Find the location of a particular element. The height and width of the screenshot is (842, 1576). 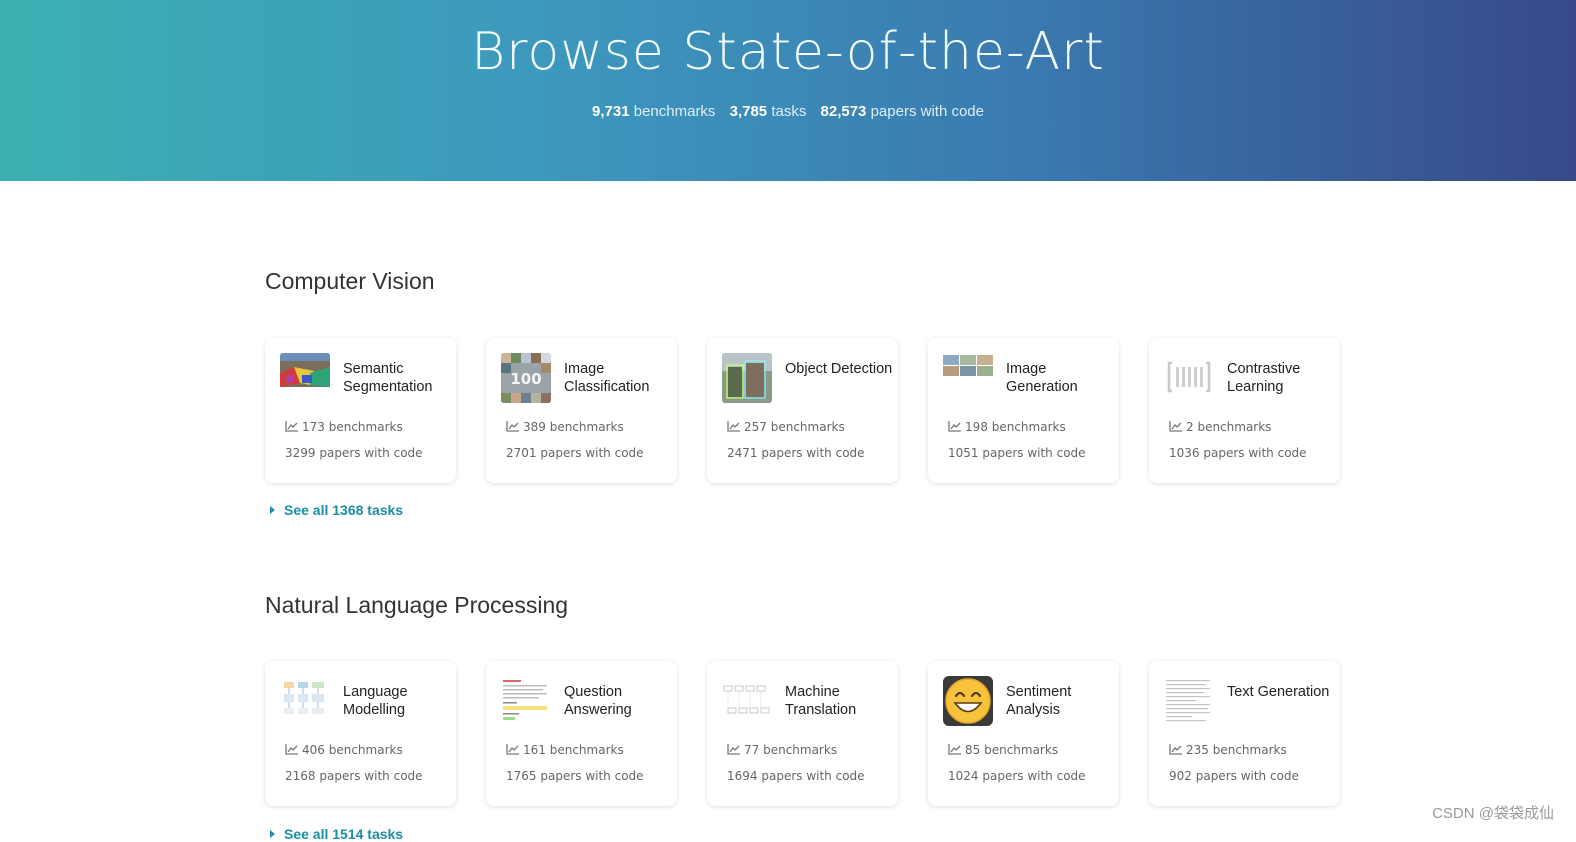

benchmark-count: 173 benchmarks is located at coordinates (344, 427).